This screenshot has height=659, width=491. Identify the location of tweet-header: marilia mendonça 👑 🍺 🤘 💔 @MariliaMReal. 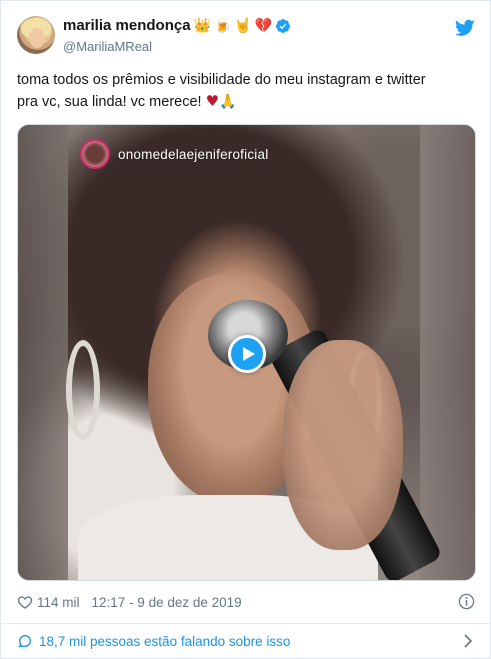
(247, 37).